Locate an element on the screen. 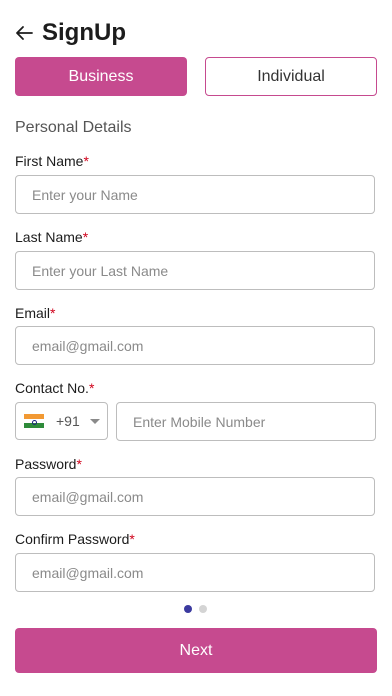 The width and height of the screenshot is (392, 696). back-arrow-icon is located at coordinates (24, 33).